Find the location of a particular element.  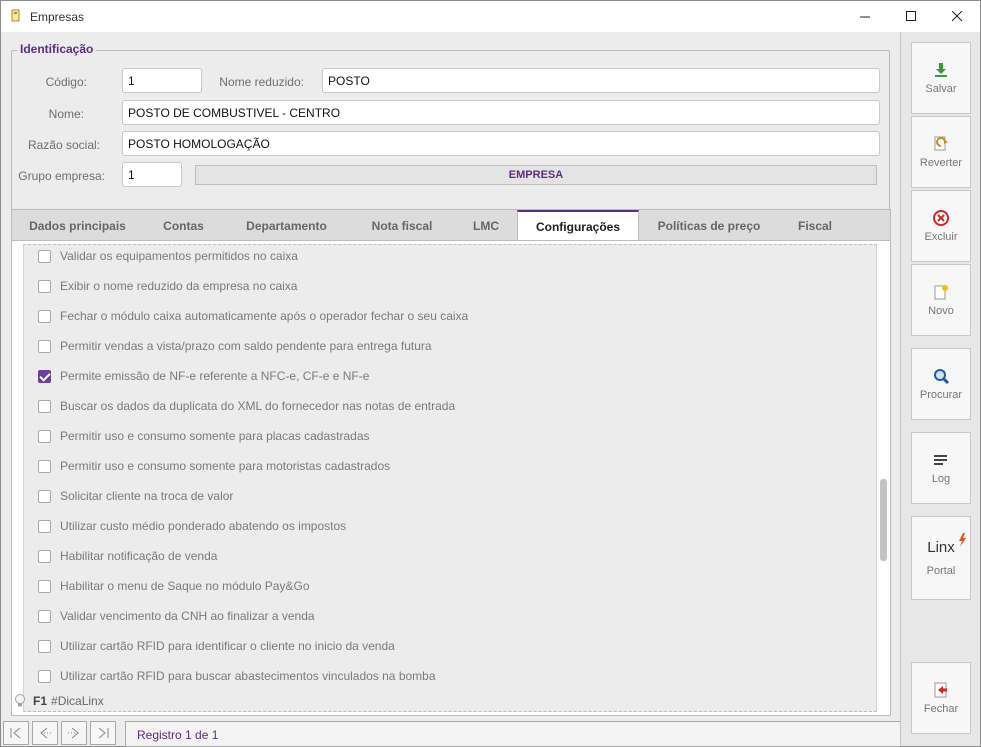

scrollbar-thumb is located at coordinates (883, 520).